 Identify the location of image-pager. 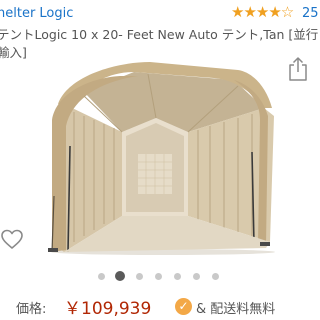
(161, 277).